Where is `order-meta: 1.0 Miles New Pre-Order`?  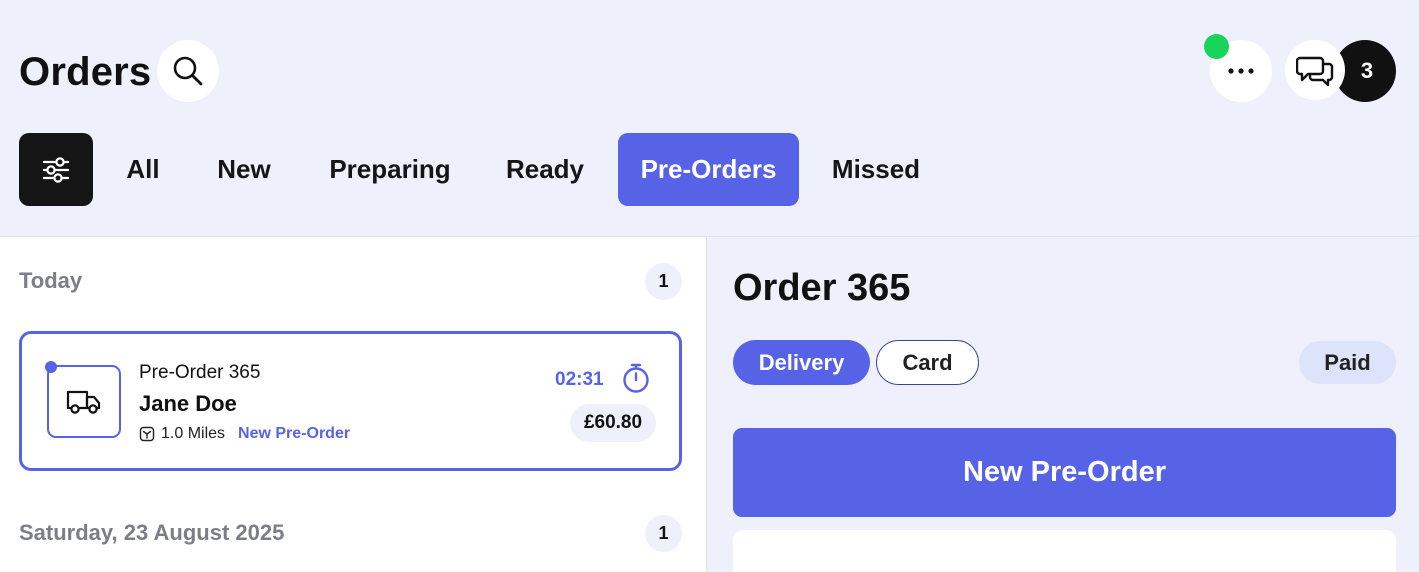
order-meta: 1.0 Miles New Pre-Order is located at coordinates (244, 434).